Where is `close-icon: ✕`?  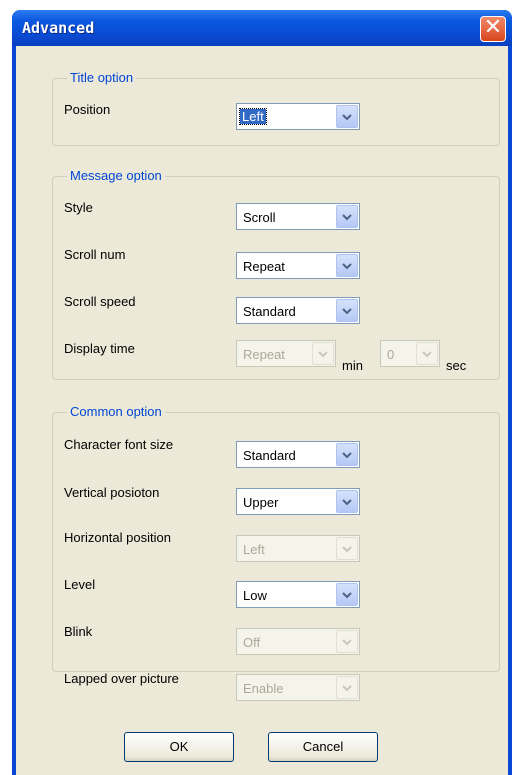 close-icon: ✕ is located at coordinates (493, 27).